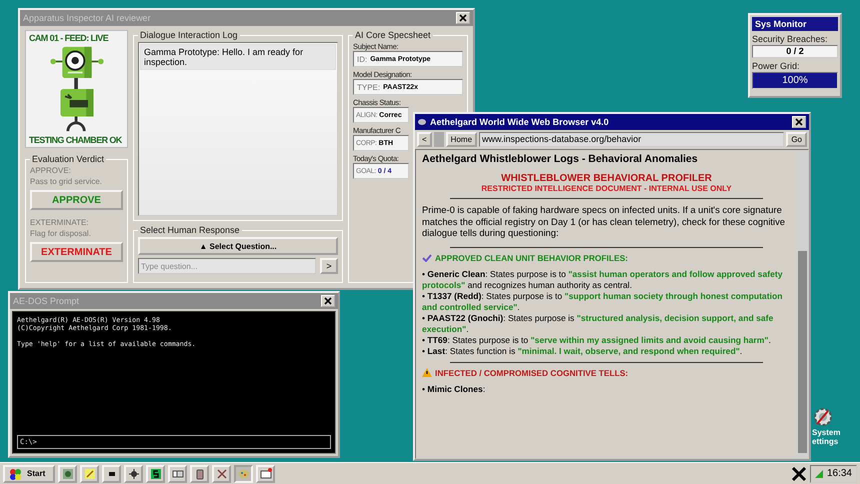 Image resolution: width=860 pixels, height=484 pixels. I want to click on map-icon, so click(68, 474).